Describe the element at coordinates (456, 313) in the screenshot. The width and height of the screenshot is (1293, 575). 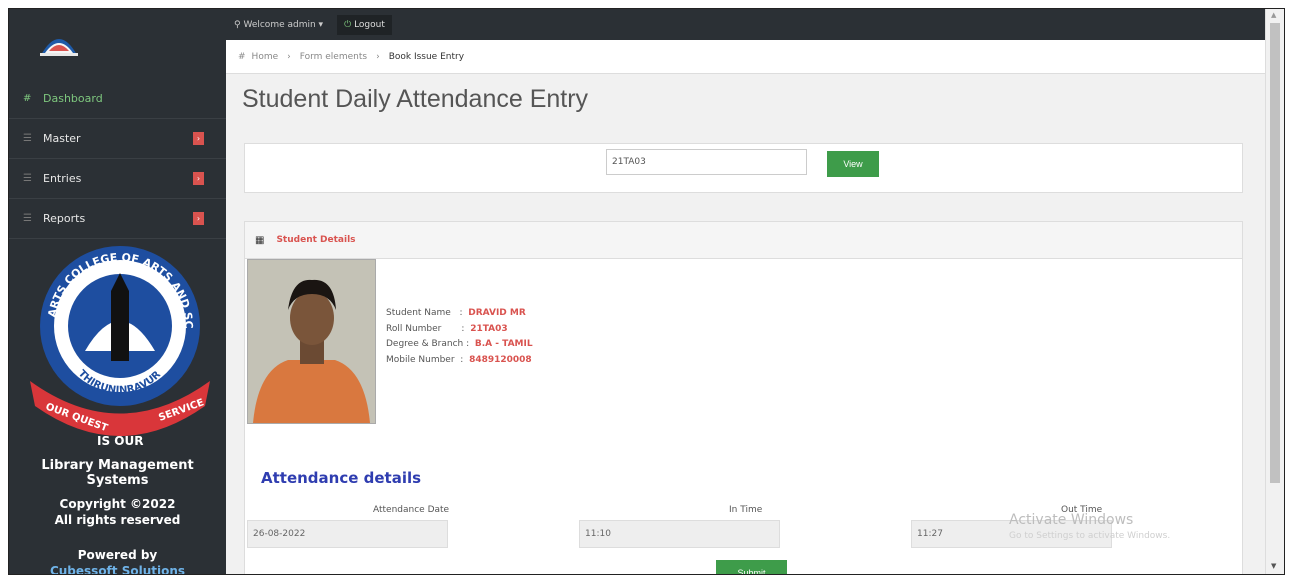
I see `field-student-name: Student Name : DRAVID MR` at that location.